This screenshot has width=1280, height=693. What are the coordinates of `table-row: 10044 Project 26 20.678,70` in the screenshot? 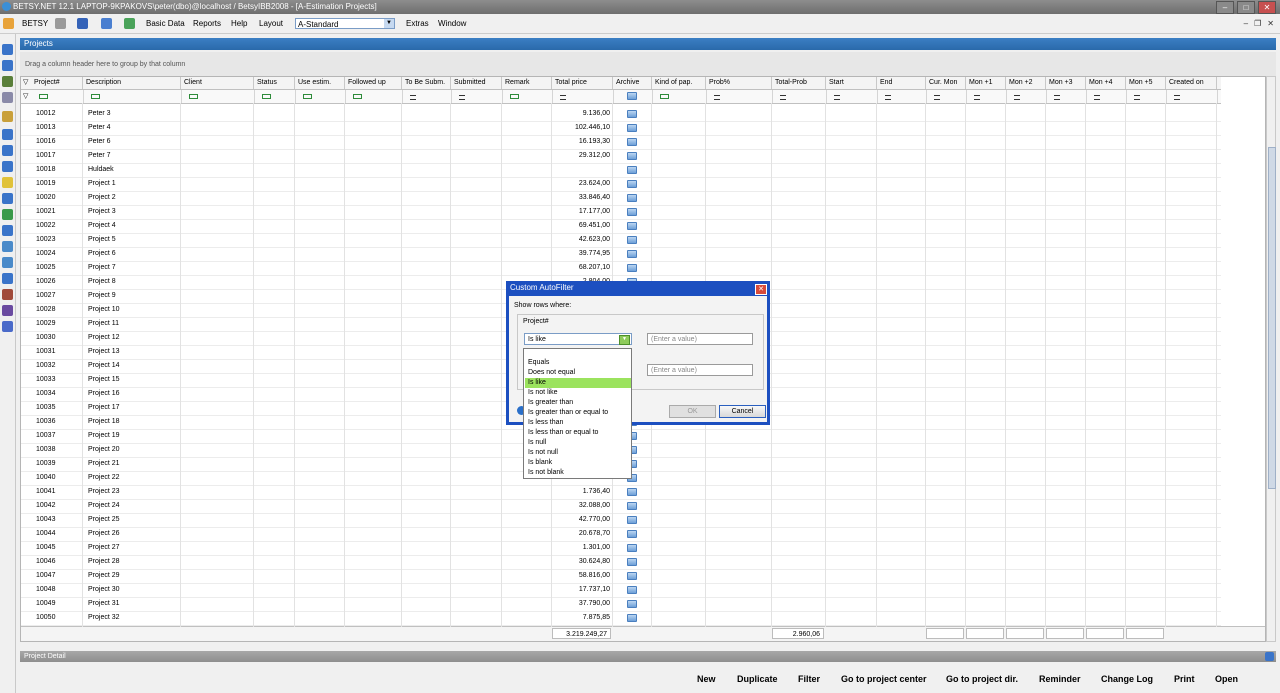 It's located at (621, 534).